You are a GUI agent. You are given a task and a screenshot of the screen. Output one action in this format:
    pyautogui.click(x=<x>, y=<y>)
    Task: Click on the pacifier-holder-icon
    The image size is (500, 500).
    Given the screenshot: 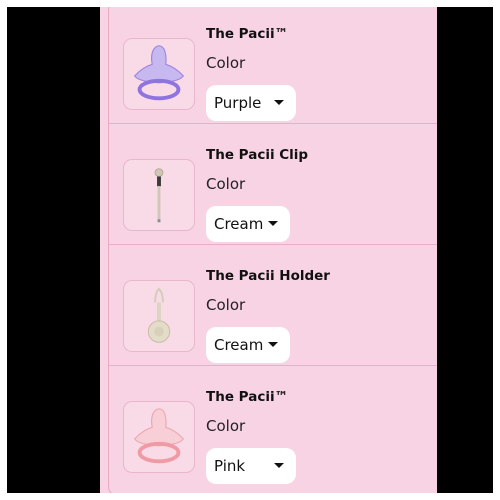 What is the action you would take?
    pyautogui.click(x=159, y=316)
    